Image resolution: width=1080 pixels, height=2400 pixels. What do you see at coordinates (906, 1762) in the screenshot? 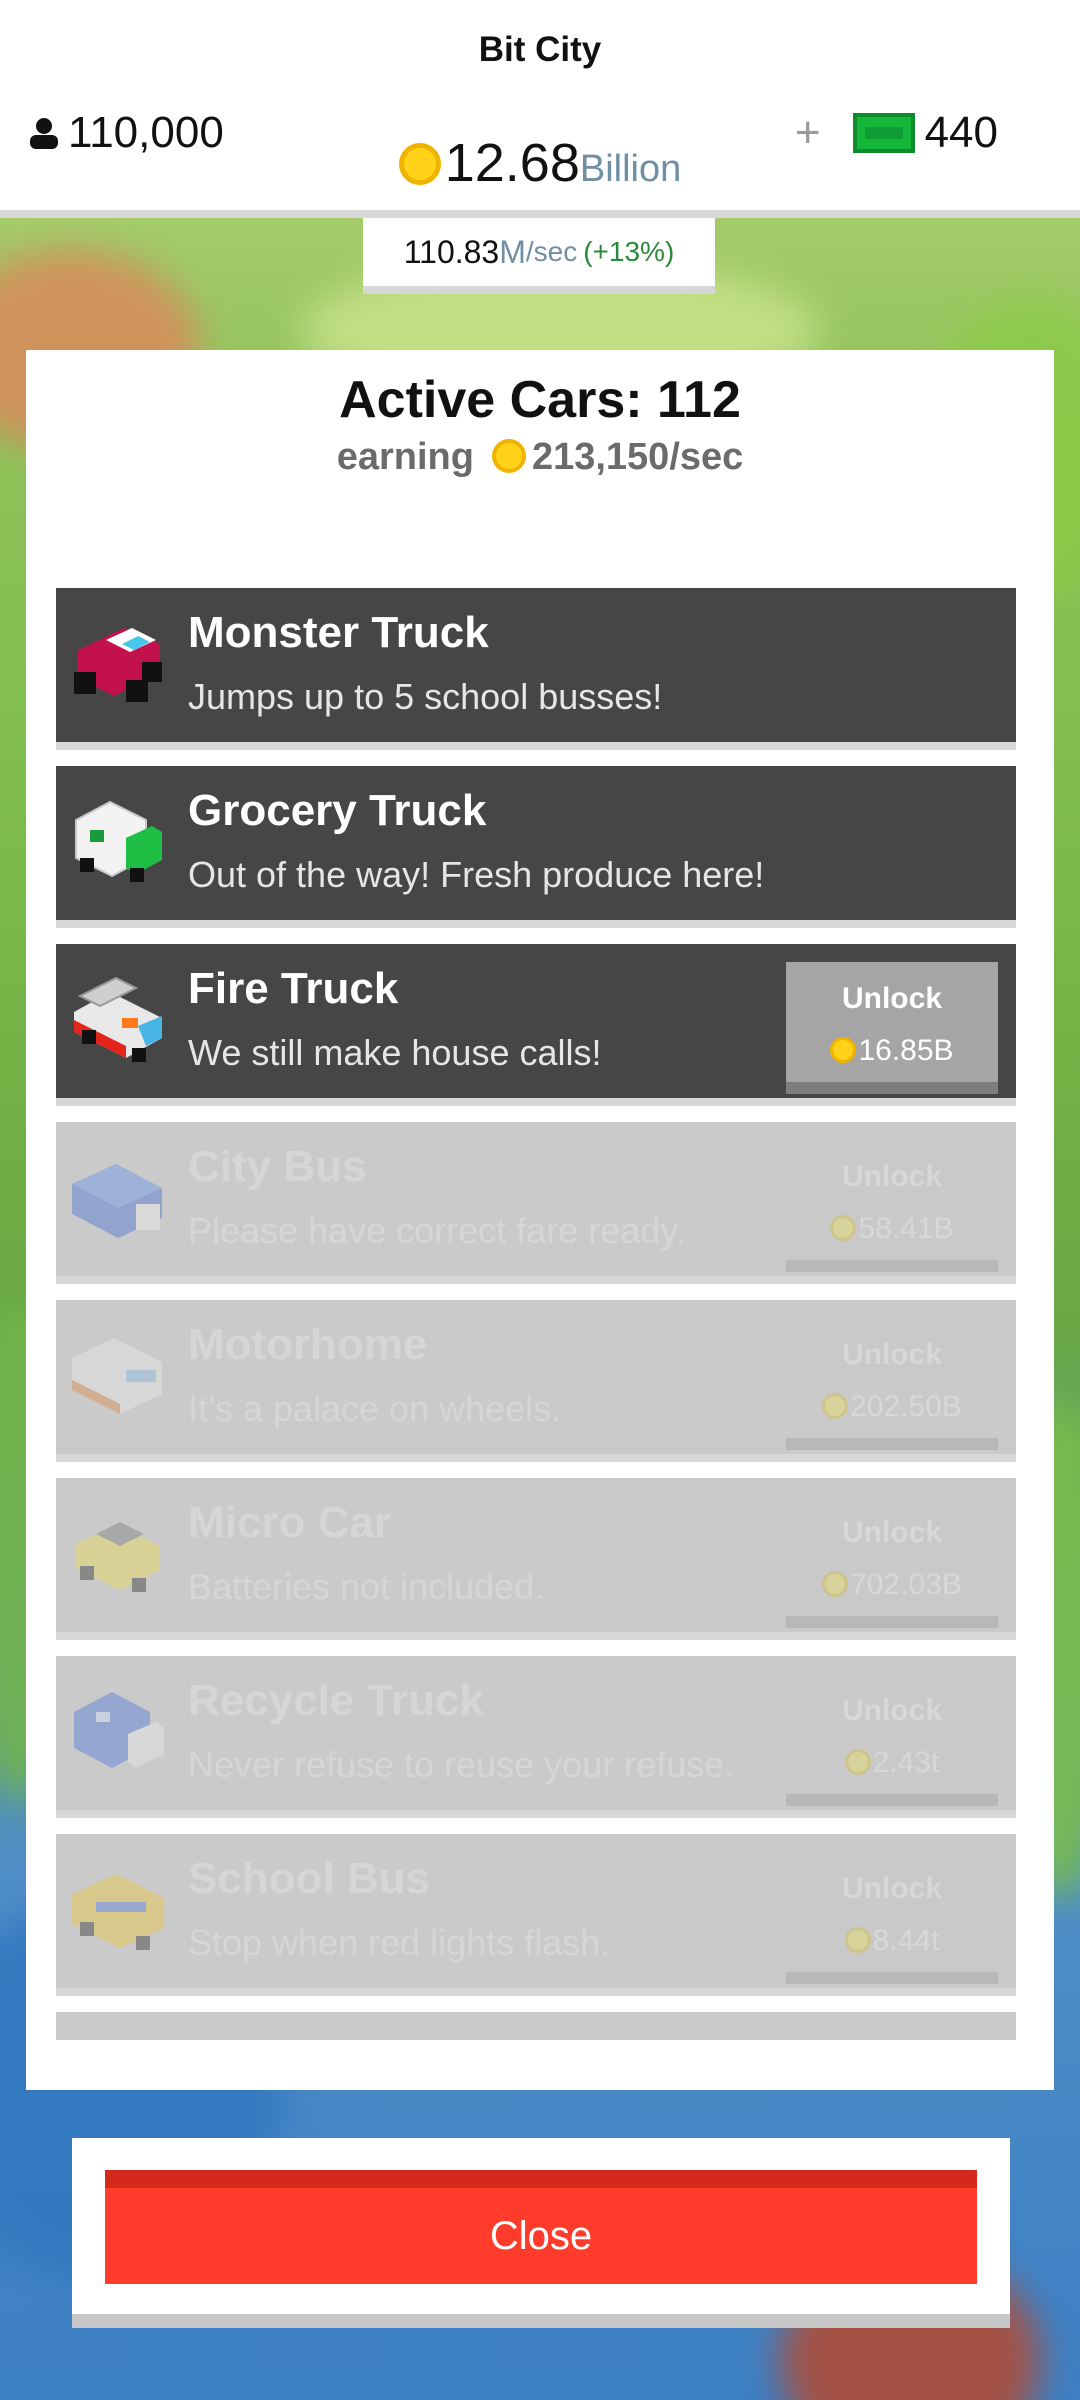
I see `price-value: 2.43t` at bounding box center [906, 1762].